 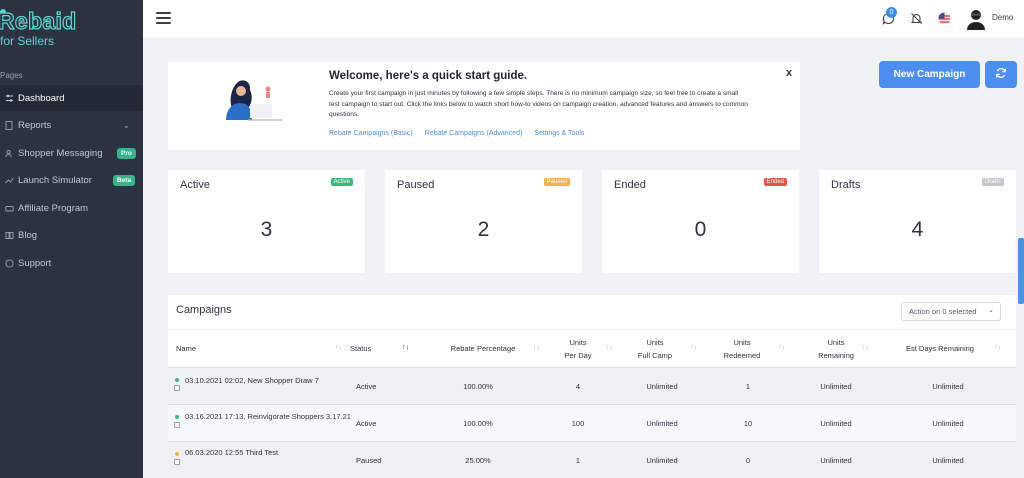 What do you see at coordinates (748, 460) in the screenshot?
I see `campaign-units-redeemed: 0` at bounding box center [748, 460].